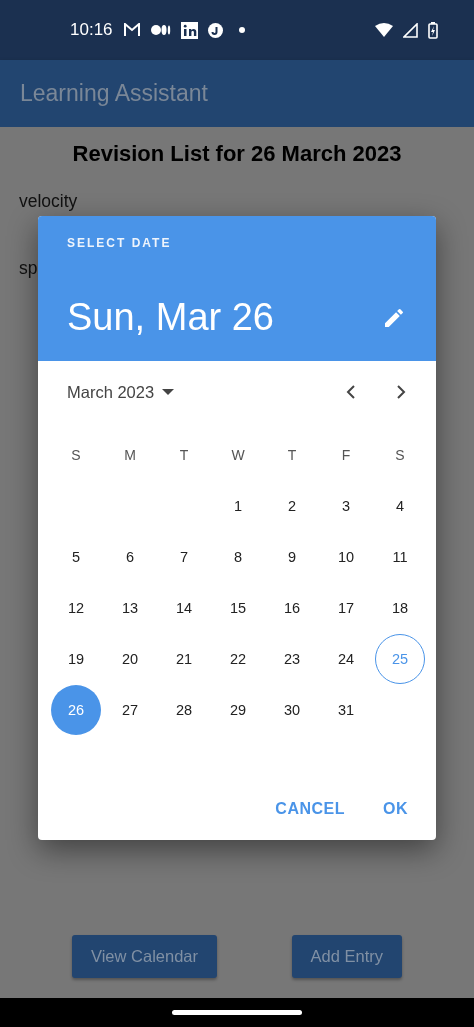  I want to click on dots-icon, so click(160, 30).